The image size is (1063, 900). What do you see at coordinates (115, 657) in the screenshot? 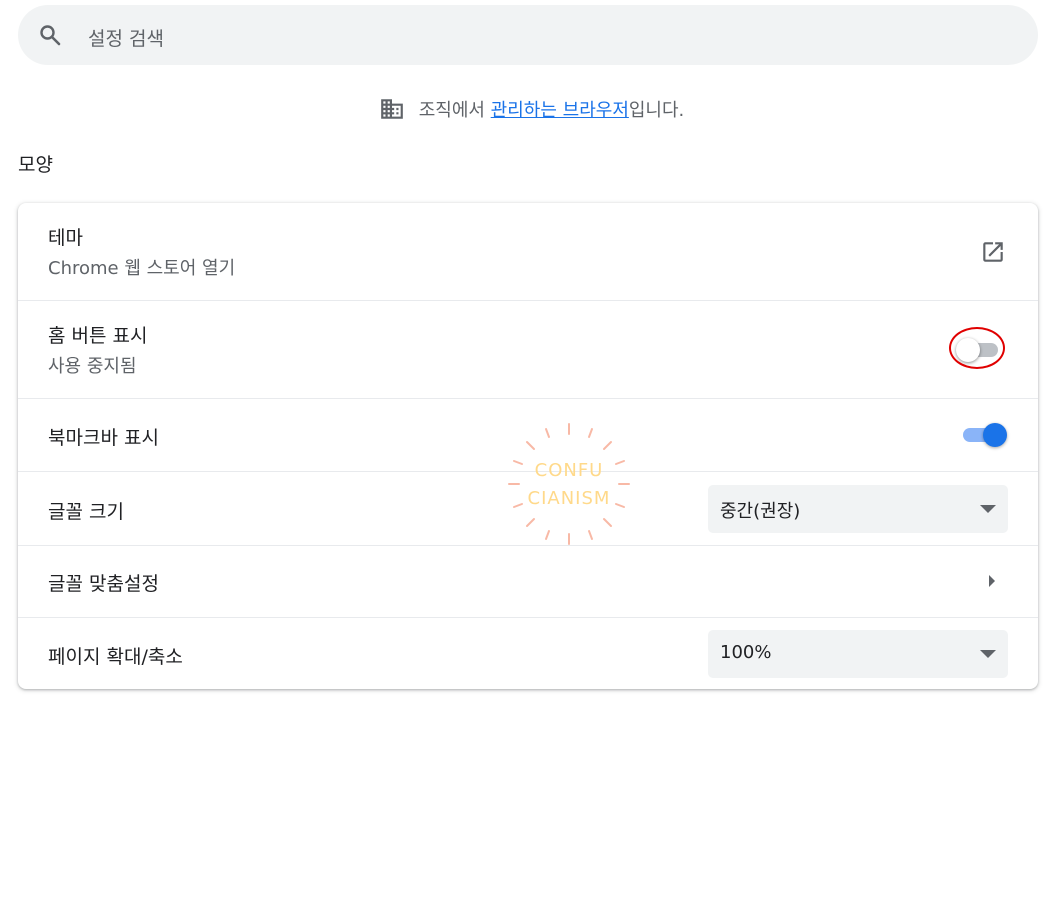
I see `page-zoom-label: 페이지 확대/축소` at bounding box center [115, 657].